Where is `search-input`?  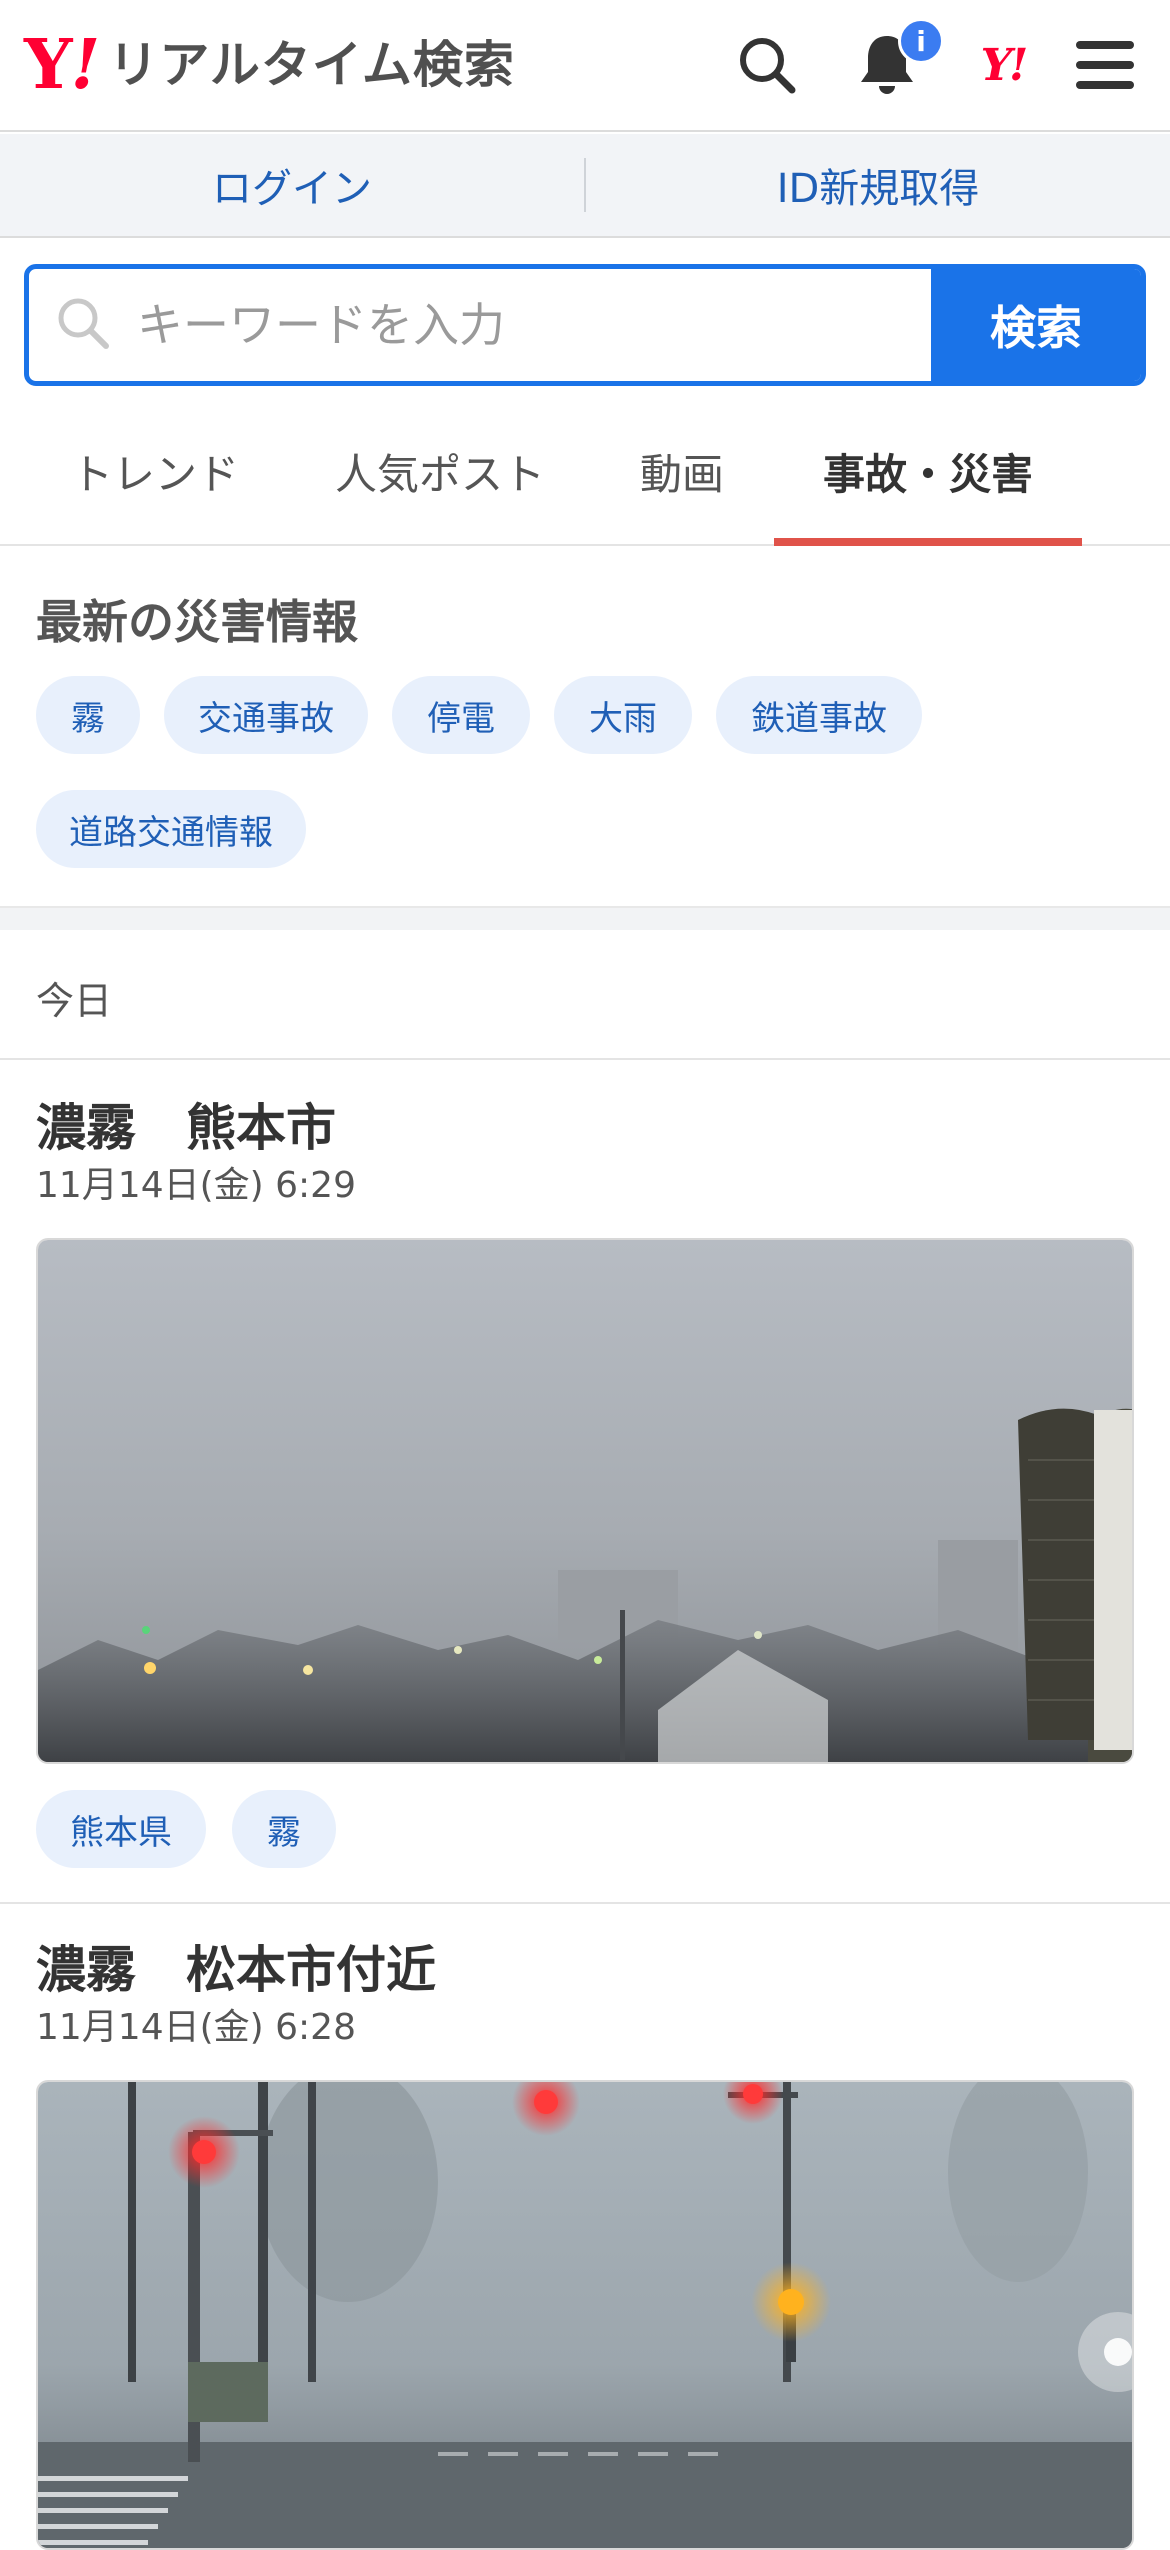 search-input is located at coordinates (517, 325).